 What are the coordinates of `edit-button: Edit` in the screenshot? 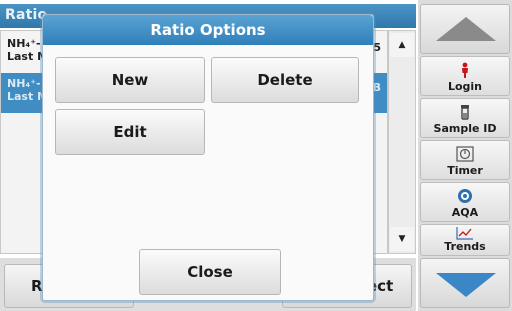 It's located at (130, 132).